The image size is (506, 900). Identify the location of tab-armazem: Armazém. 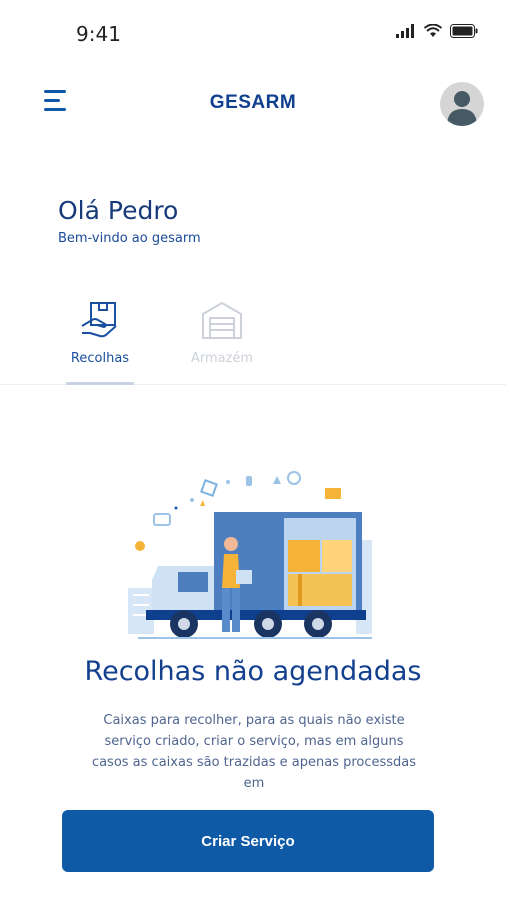
(222, 341).